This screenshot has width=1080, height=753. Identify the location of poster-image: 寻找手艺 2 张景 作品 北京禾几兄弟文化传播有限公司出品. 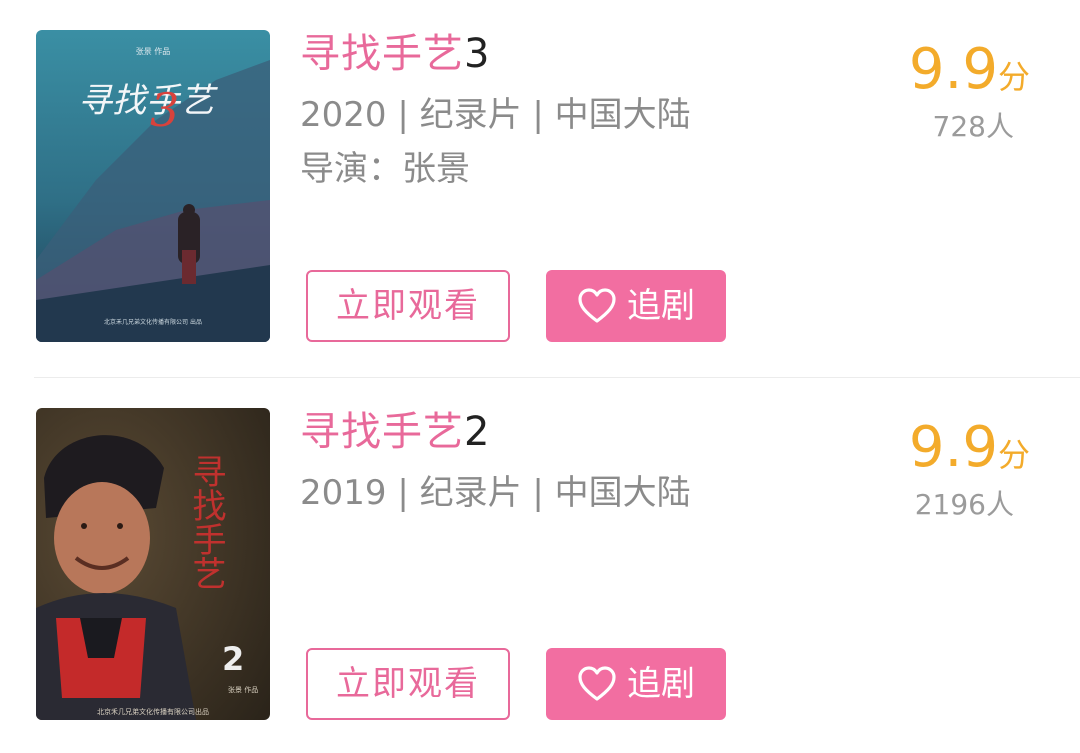
(153, 564).